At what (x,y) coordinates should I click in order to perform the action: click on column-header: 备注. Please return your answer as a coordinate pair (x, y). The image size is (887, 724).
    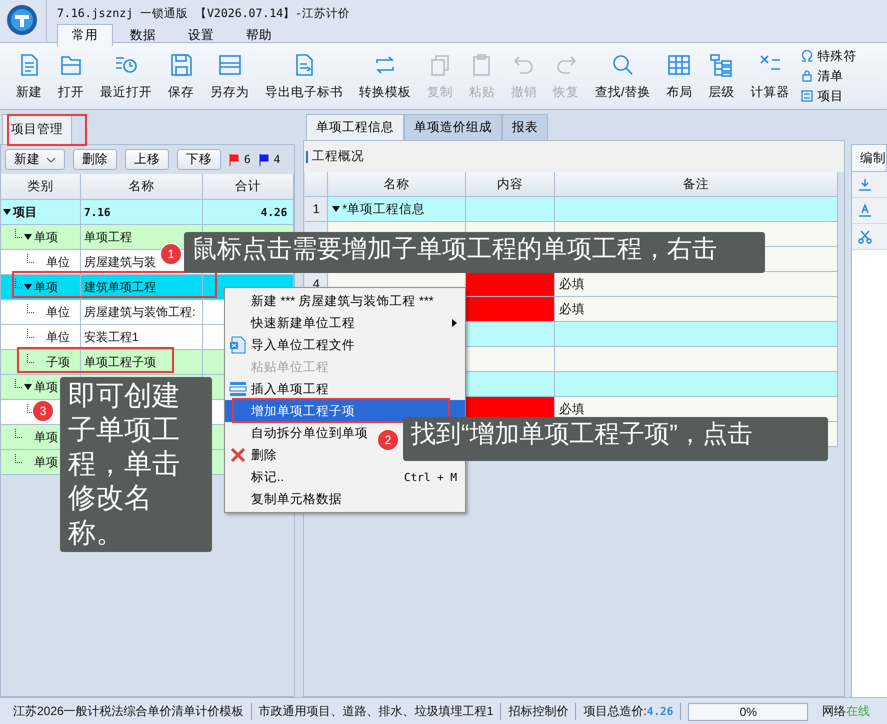
    Looking at the image, I should click on (696, 184).